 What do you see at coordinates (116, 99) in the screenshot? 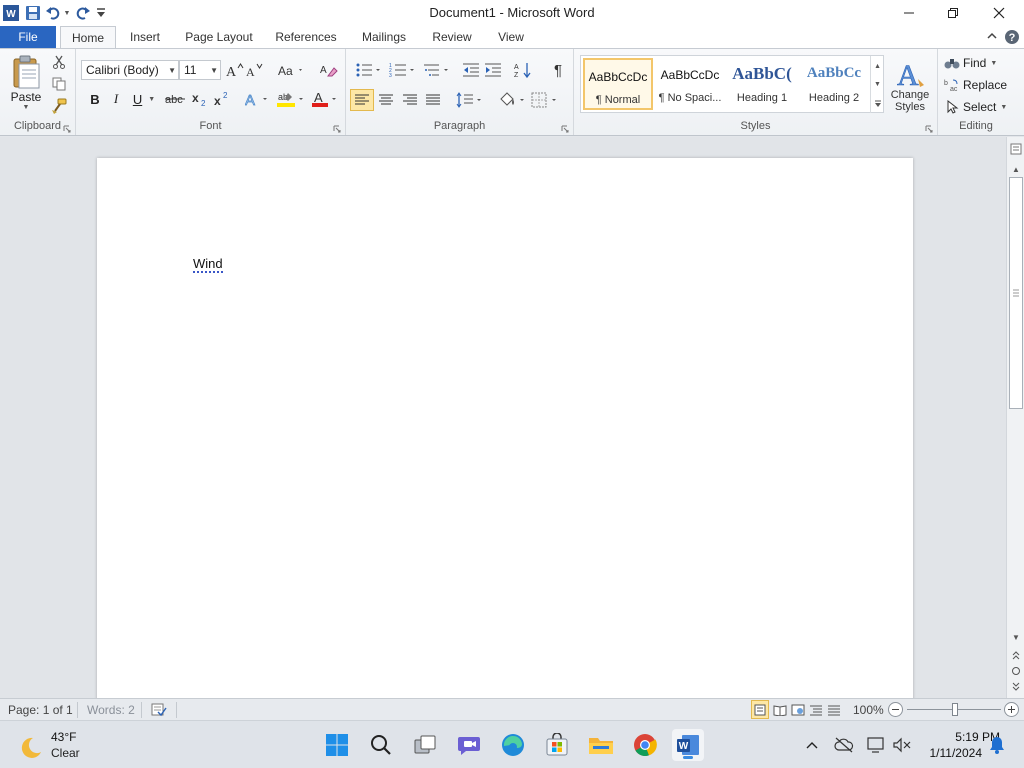
I see `italic-button: I` at bounding box center [116, 99].